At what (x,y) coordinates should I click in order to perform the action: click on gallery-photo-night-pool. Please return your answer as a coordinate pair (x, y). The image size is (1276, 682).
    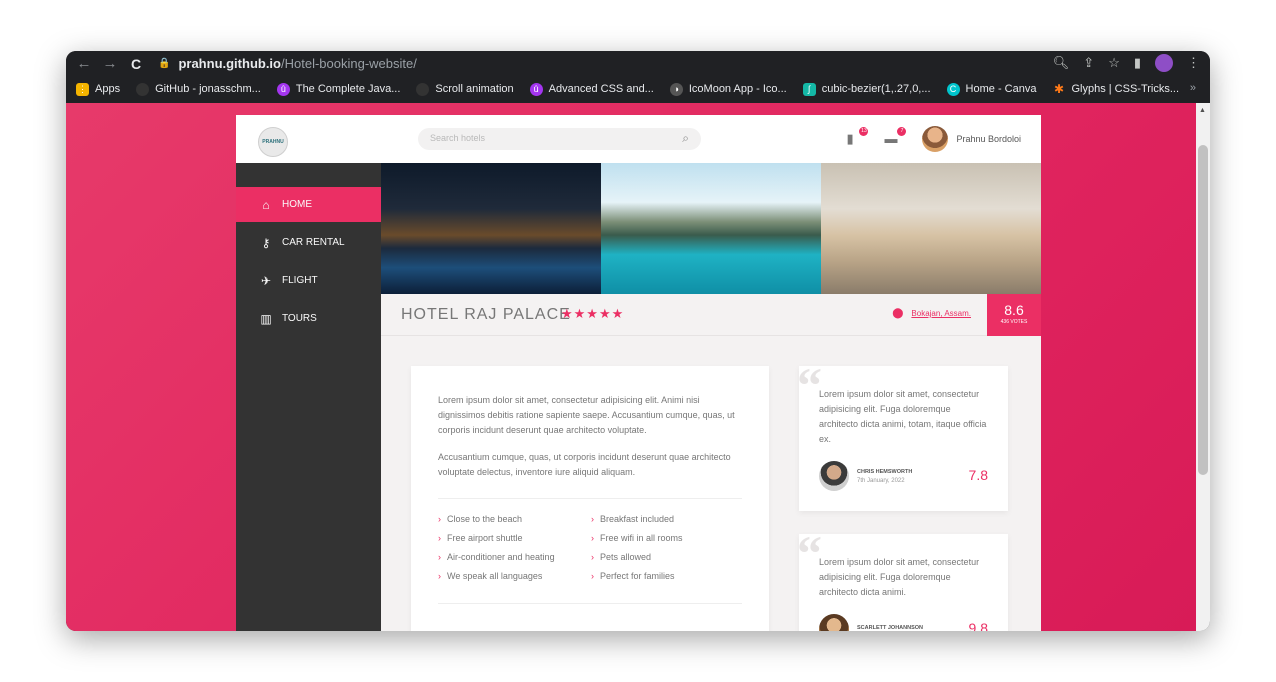
    Looking at the image, I should click on (491, 228).